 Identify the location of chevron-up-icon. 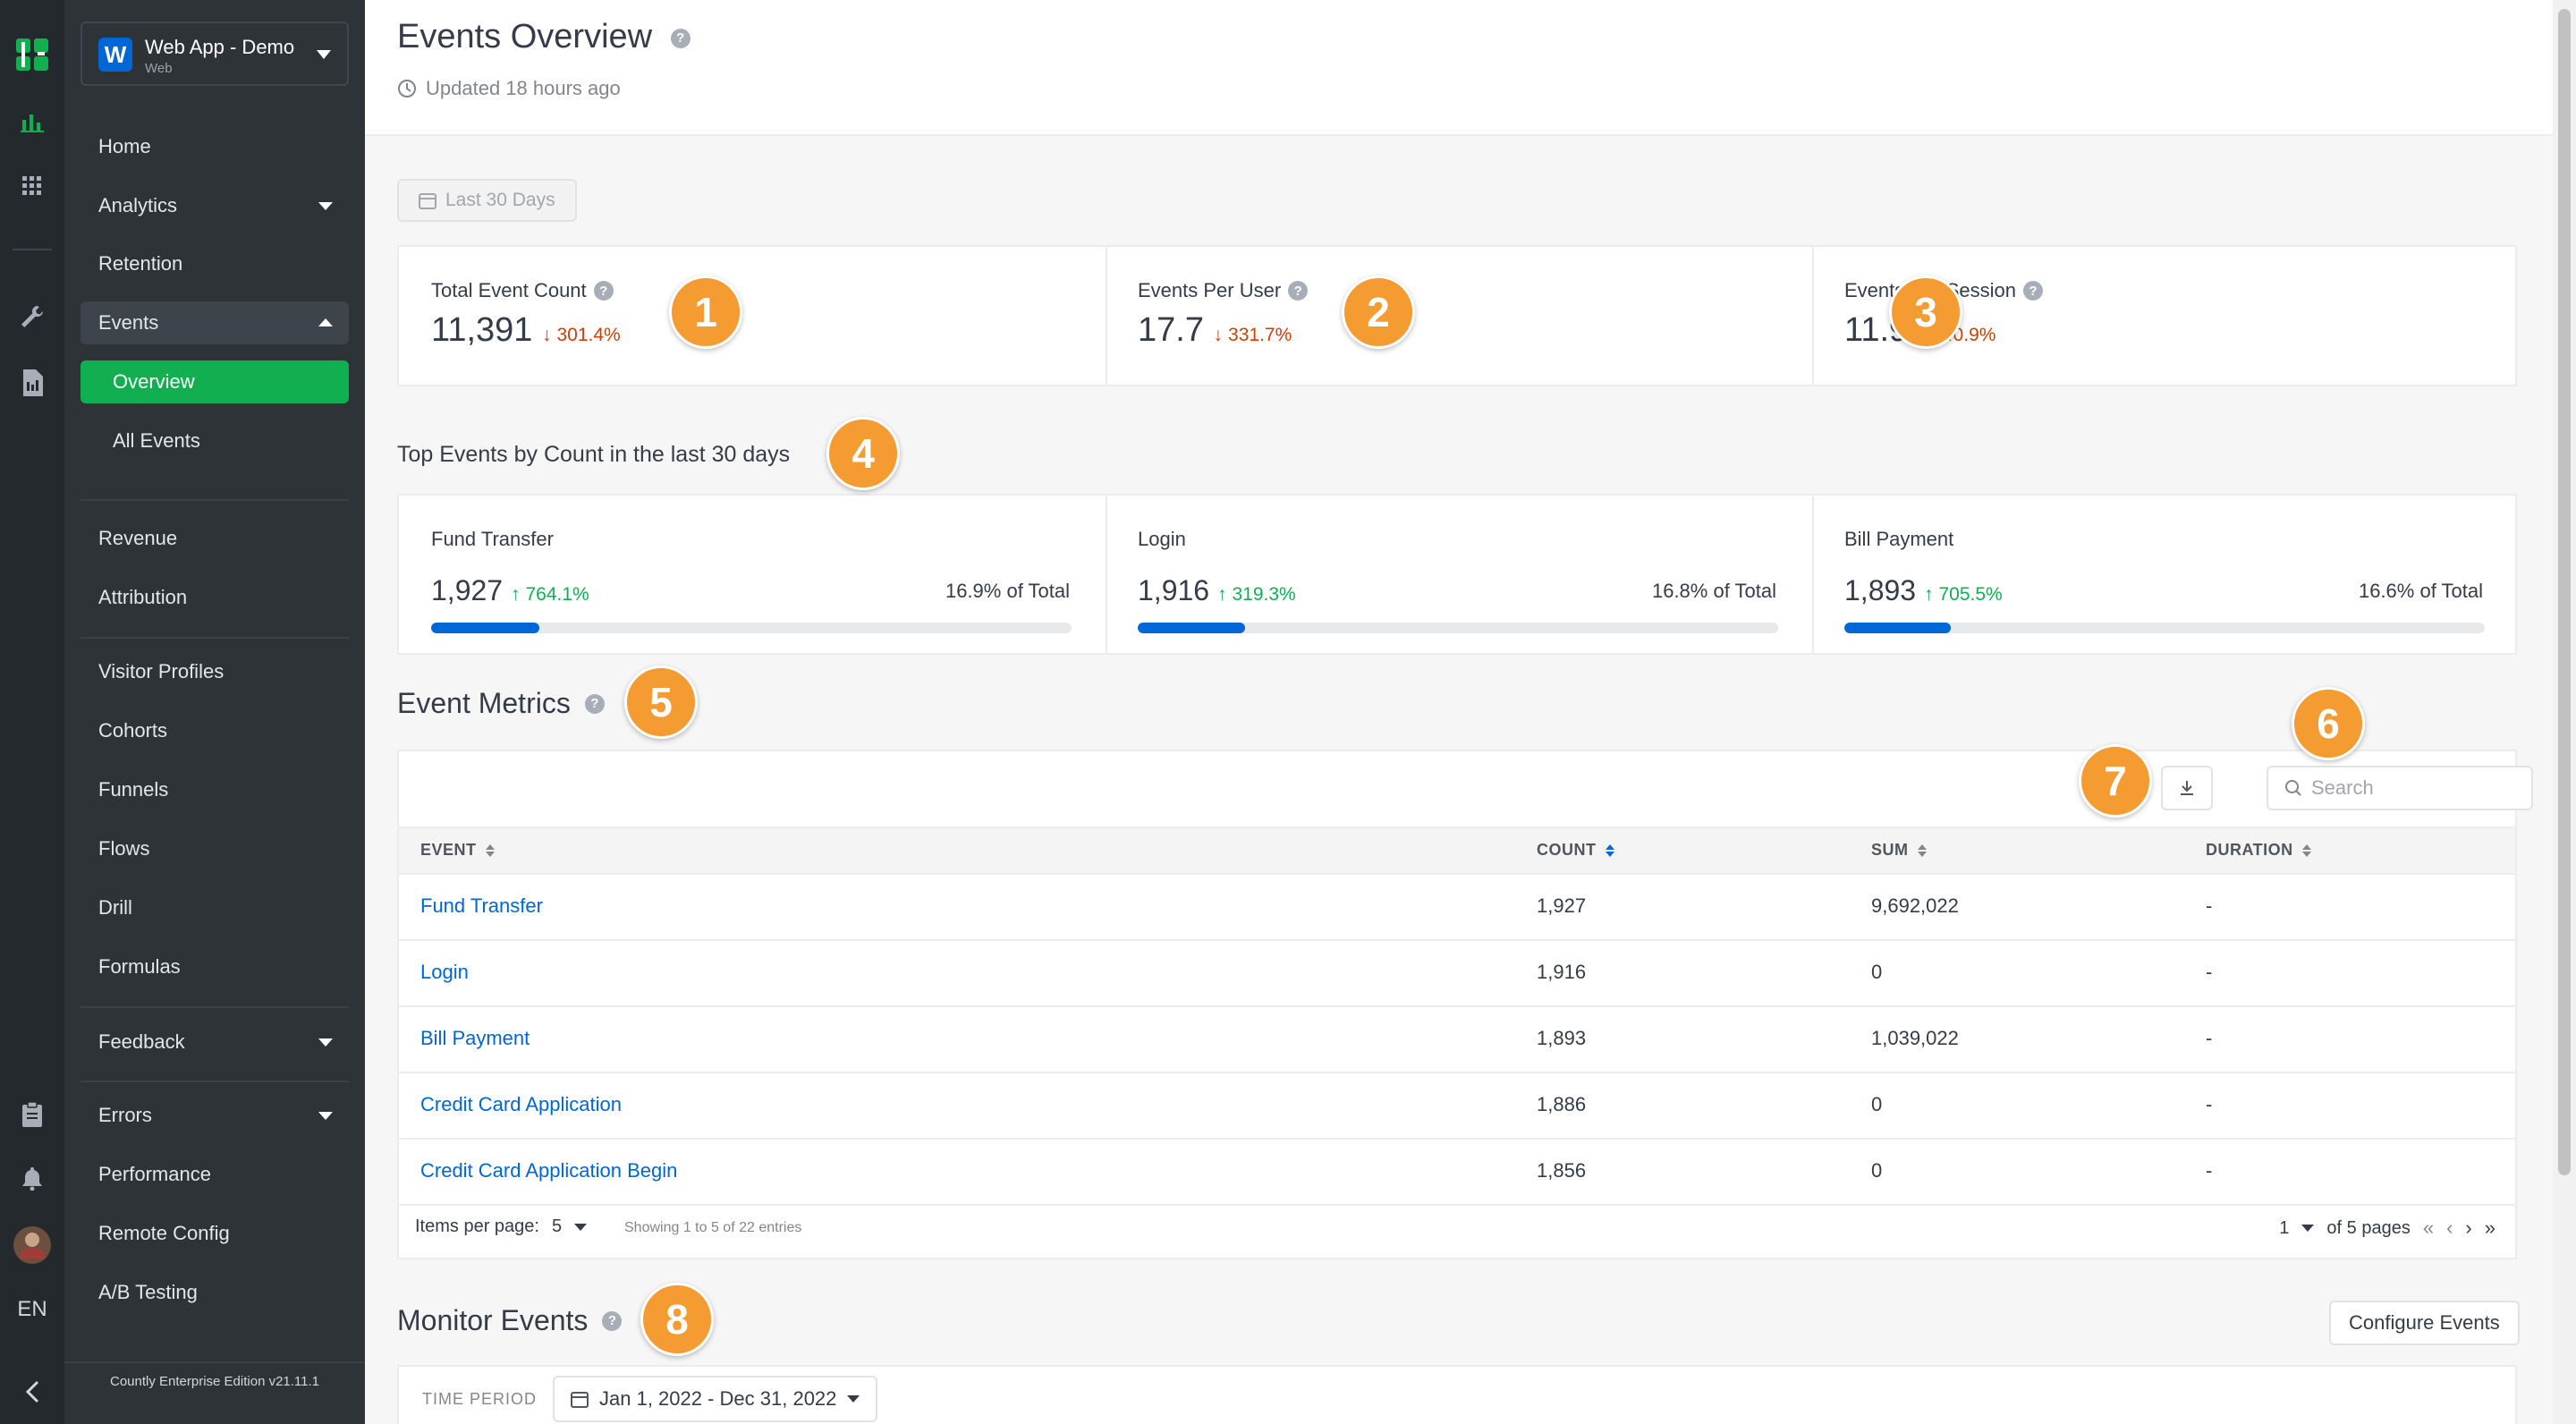
(325, 322).